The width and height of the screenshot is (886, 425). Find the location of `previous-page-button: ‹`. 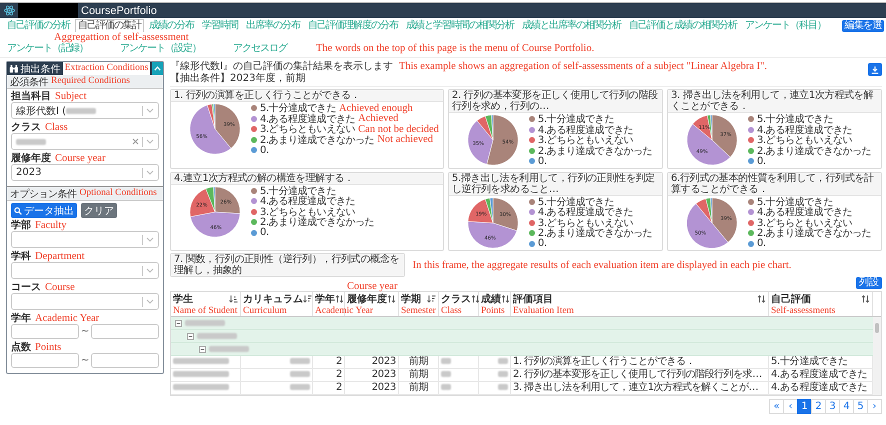

previous-page-button: ‹ is located at coordinates (790, 406).